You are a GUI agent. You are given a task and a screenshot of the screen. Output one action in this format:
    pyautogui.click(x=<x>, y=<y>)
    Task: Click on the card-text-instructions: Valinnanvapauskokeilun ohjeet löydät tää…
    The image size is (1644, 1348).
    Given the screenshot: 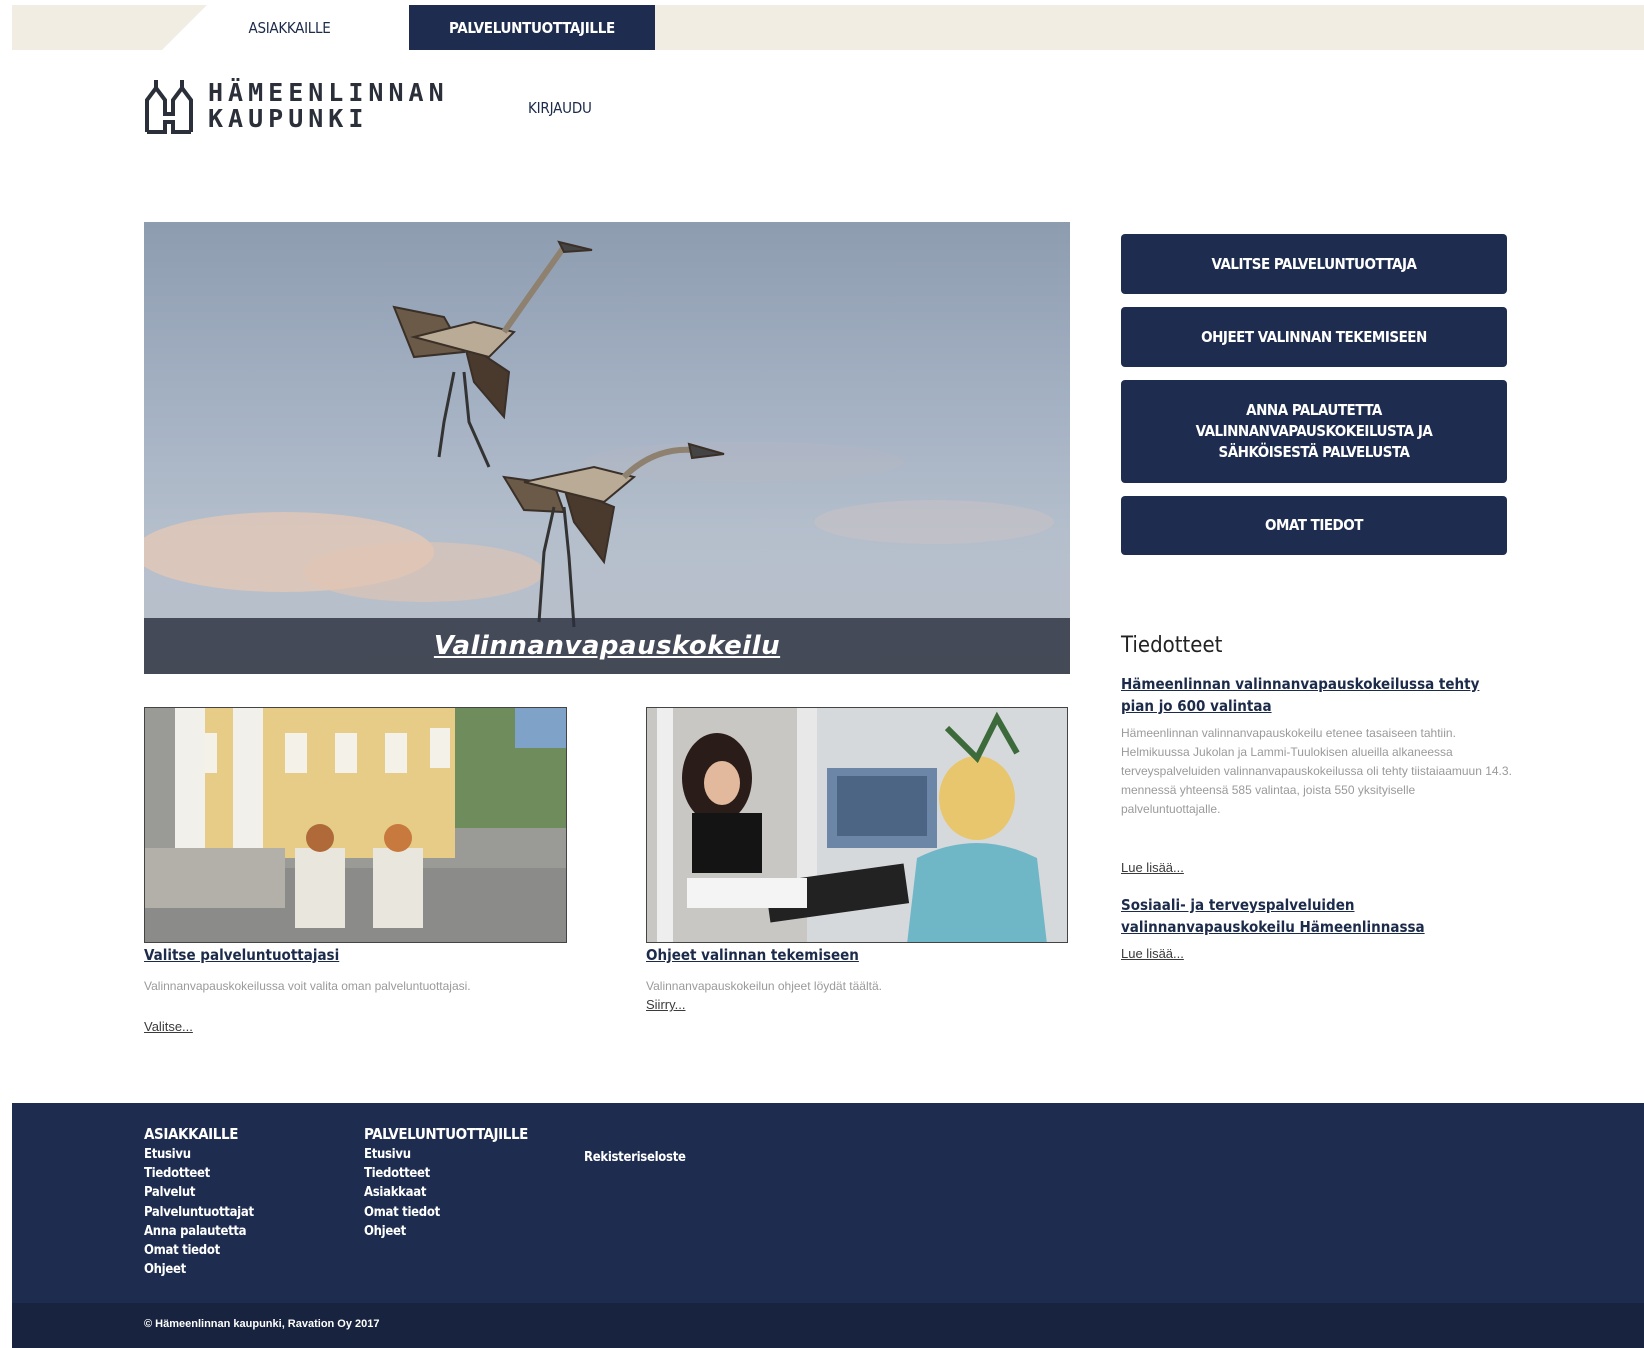 What is the action you would take?
    pyautogui.click(x=764, y=986)
    